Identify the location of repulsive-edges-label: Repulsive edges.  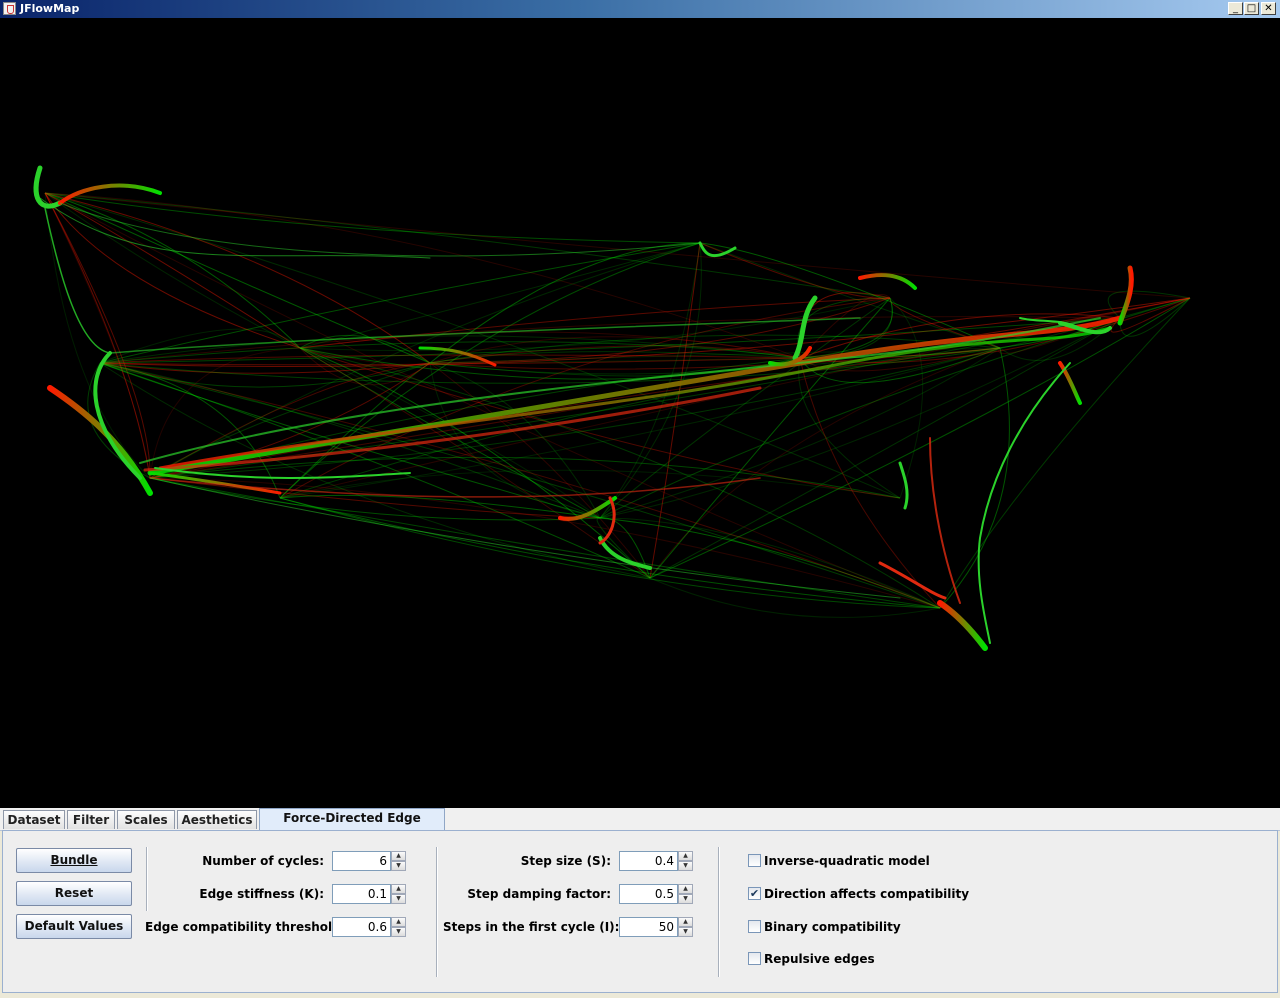
(819, 959).